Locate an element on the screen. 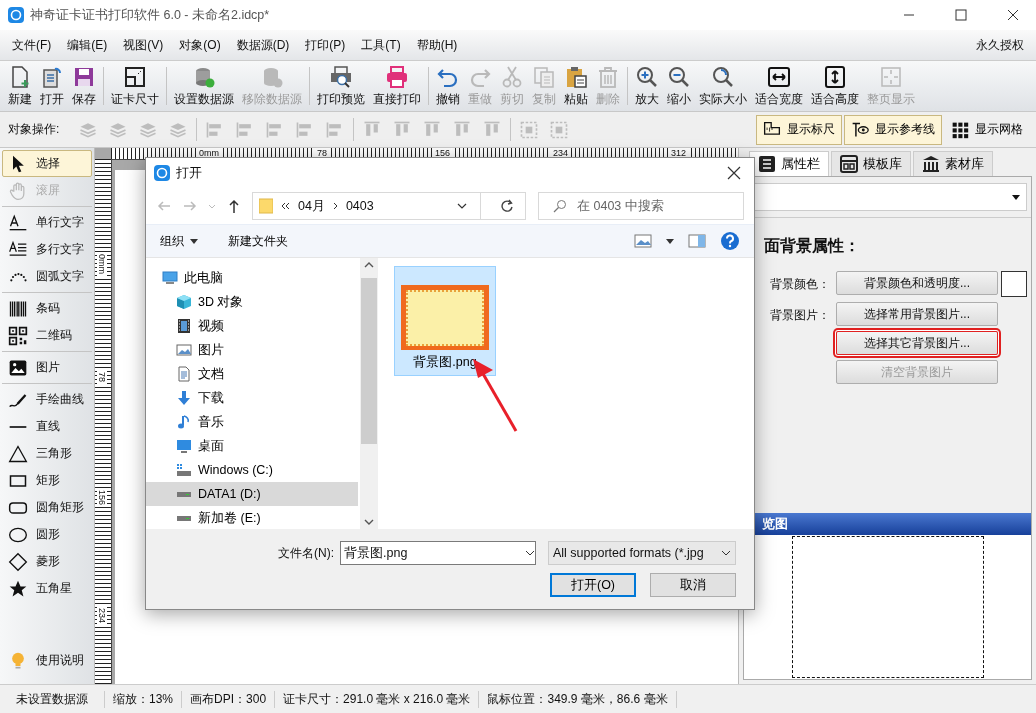 This screenshot has height=713, width=1036. toolbar-button: 缩小 is located at coordinates (679, 86).